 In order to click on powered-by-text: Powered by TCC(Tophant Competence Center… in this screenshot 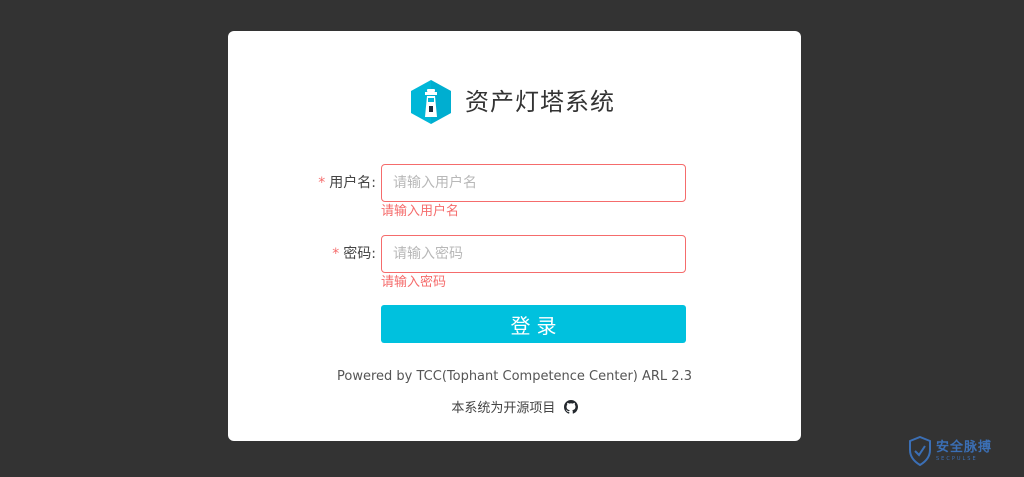, I will do `click(514, 376)`.